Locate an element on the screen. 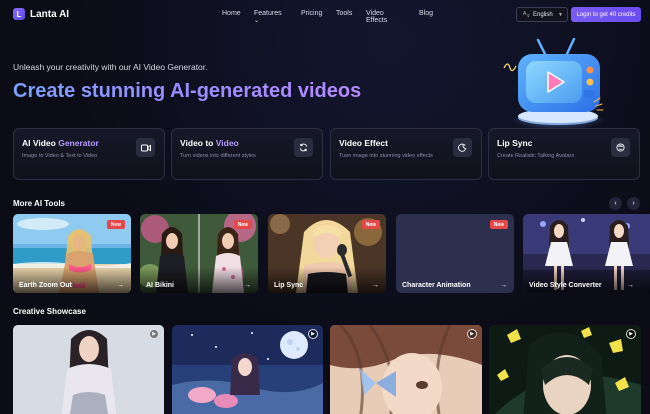 Image resolution: width=650 pixels, height=414 pixels. nav-pricing: Pricing is located at coordinates (311, 13).